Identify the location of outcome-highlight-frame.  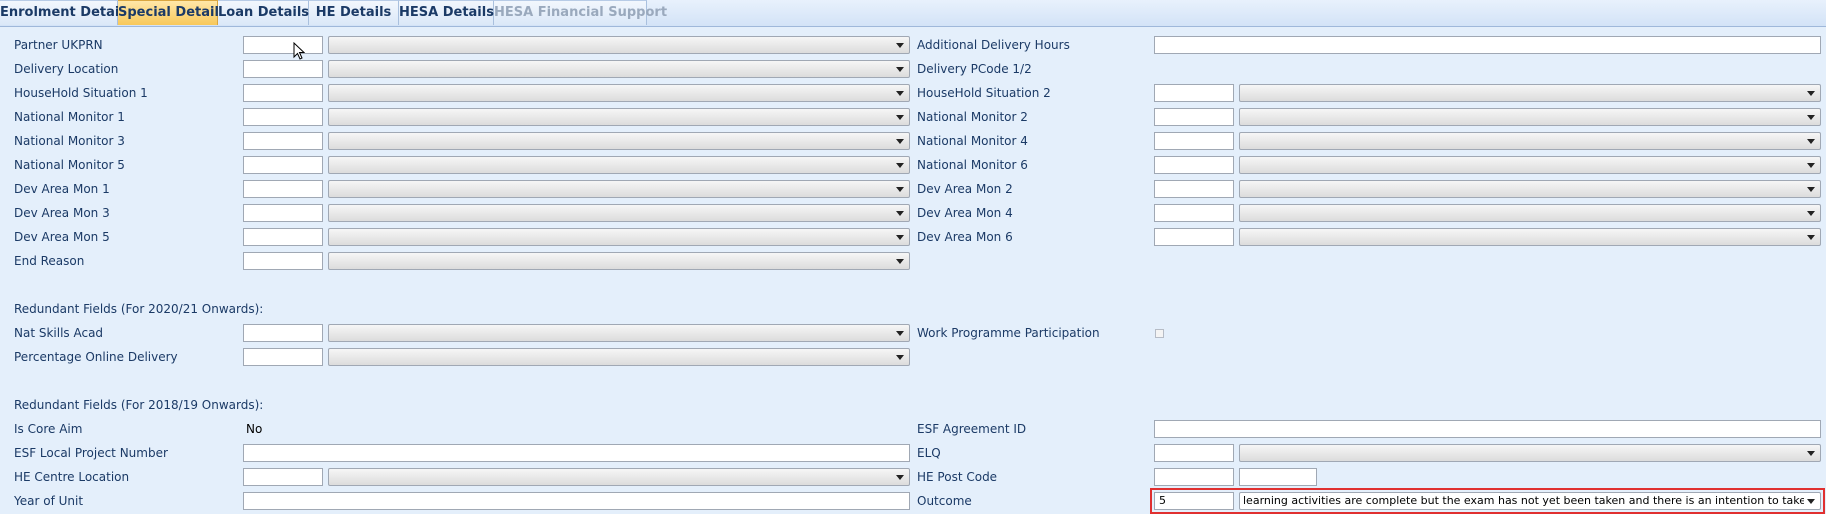
(1487, 501).